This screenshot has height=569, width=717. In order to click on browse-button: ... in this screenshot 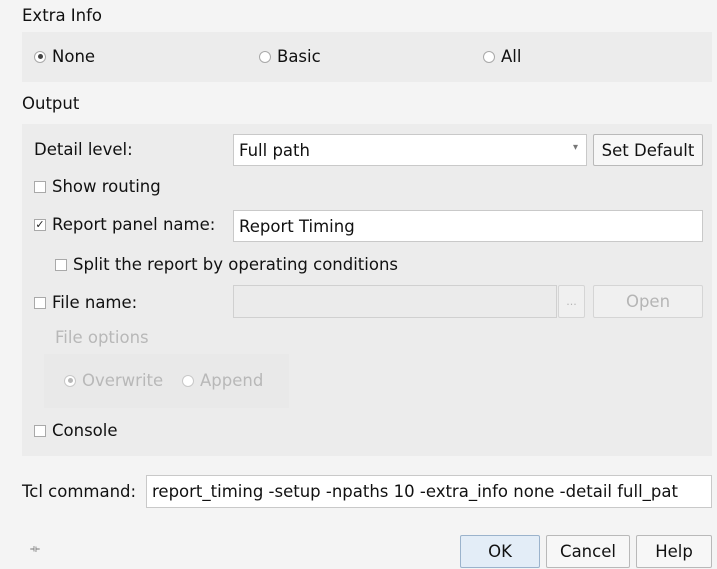, I will do `click(571, 301)`.